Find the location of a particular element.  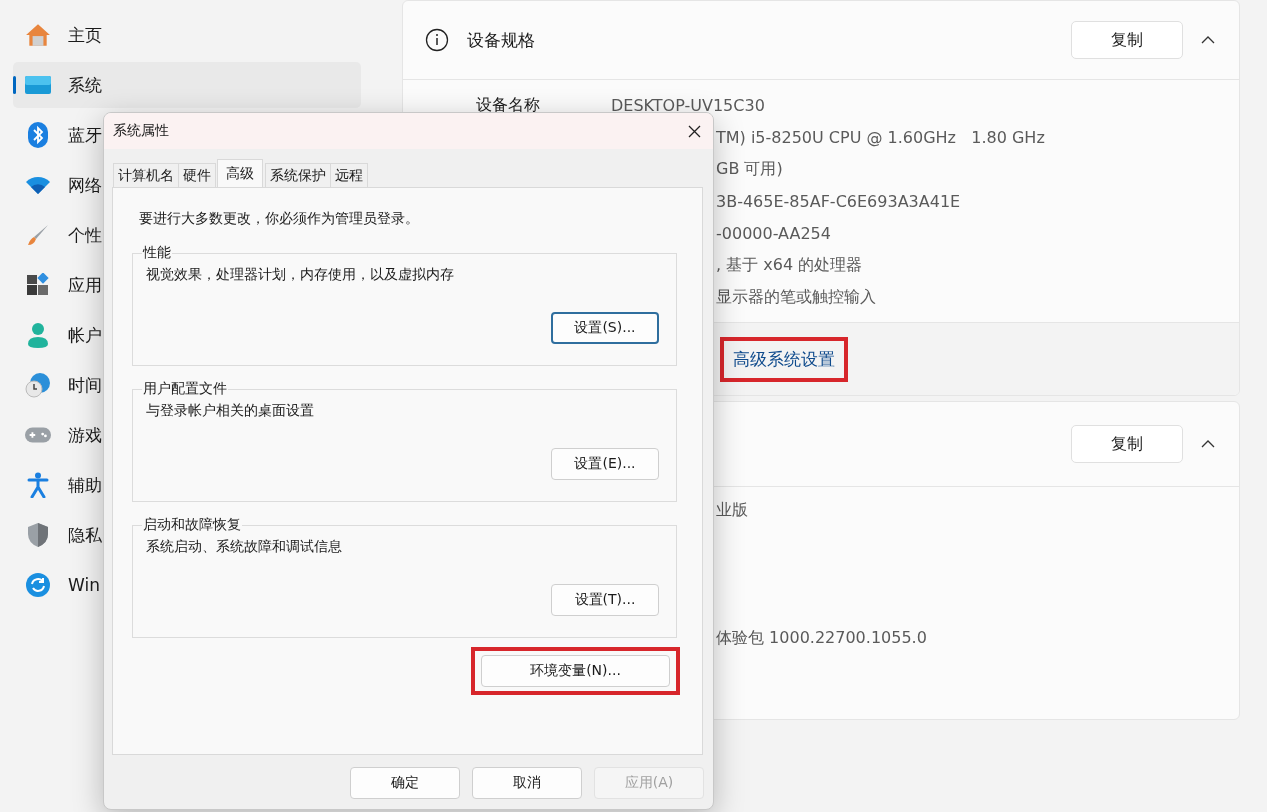

spec-value: , 基于 x64 的处理器 is located at coordinates (789, 265).